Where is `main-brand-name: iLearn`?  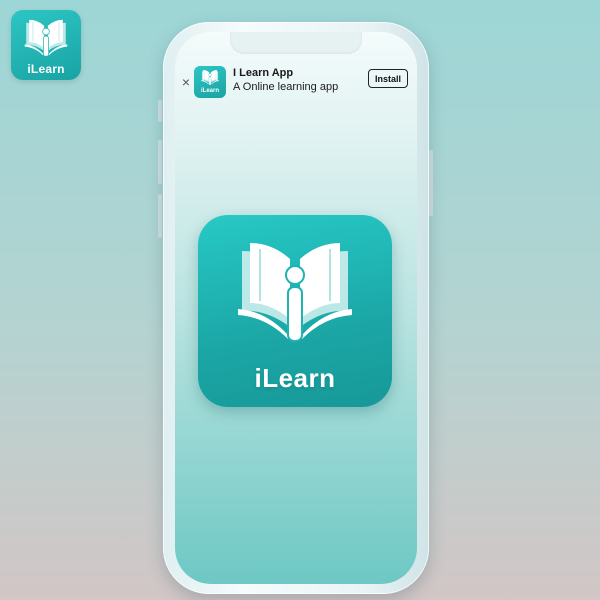 main-brand-name: iLearn is located at coordinates (295, 378).